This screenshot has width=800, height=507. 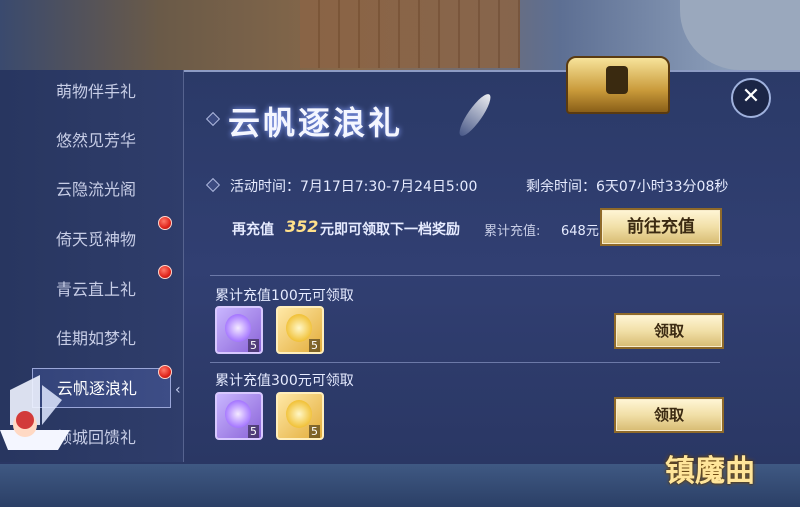 What do you see at coordinates (751, 98) in the screenshot?
I see `close-button: ✕` at bounding box center [751, 98].